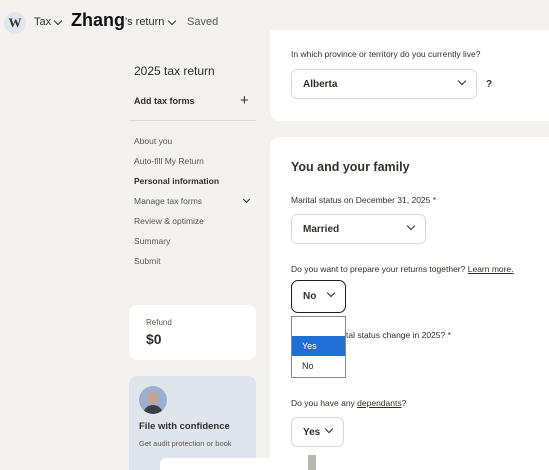  Describe the element at coordinates (404, 403) in the screenshot. I see `question-text: ?` at that location.